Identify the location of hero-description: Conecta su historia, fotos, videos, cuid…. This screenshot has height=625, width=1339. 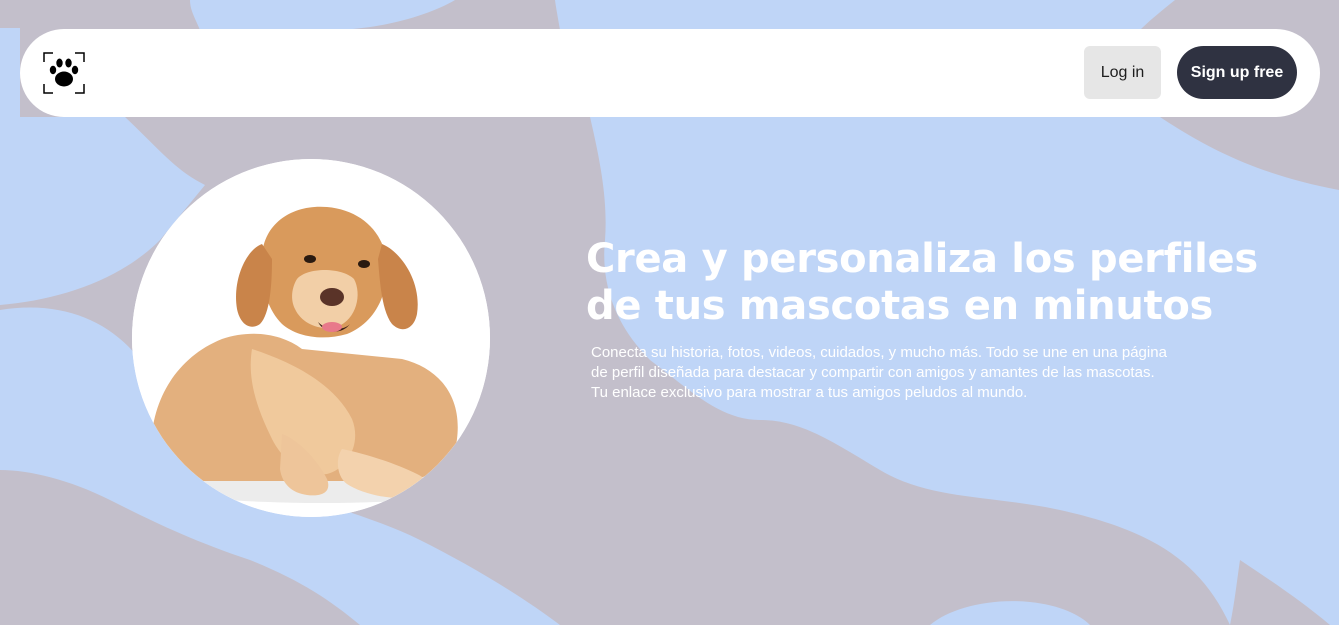
(906, 373).